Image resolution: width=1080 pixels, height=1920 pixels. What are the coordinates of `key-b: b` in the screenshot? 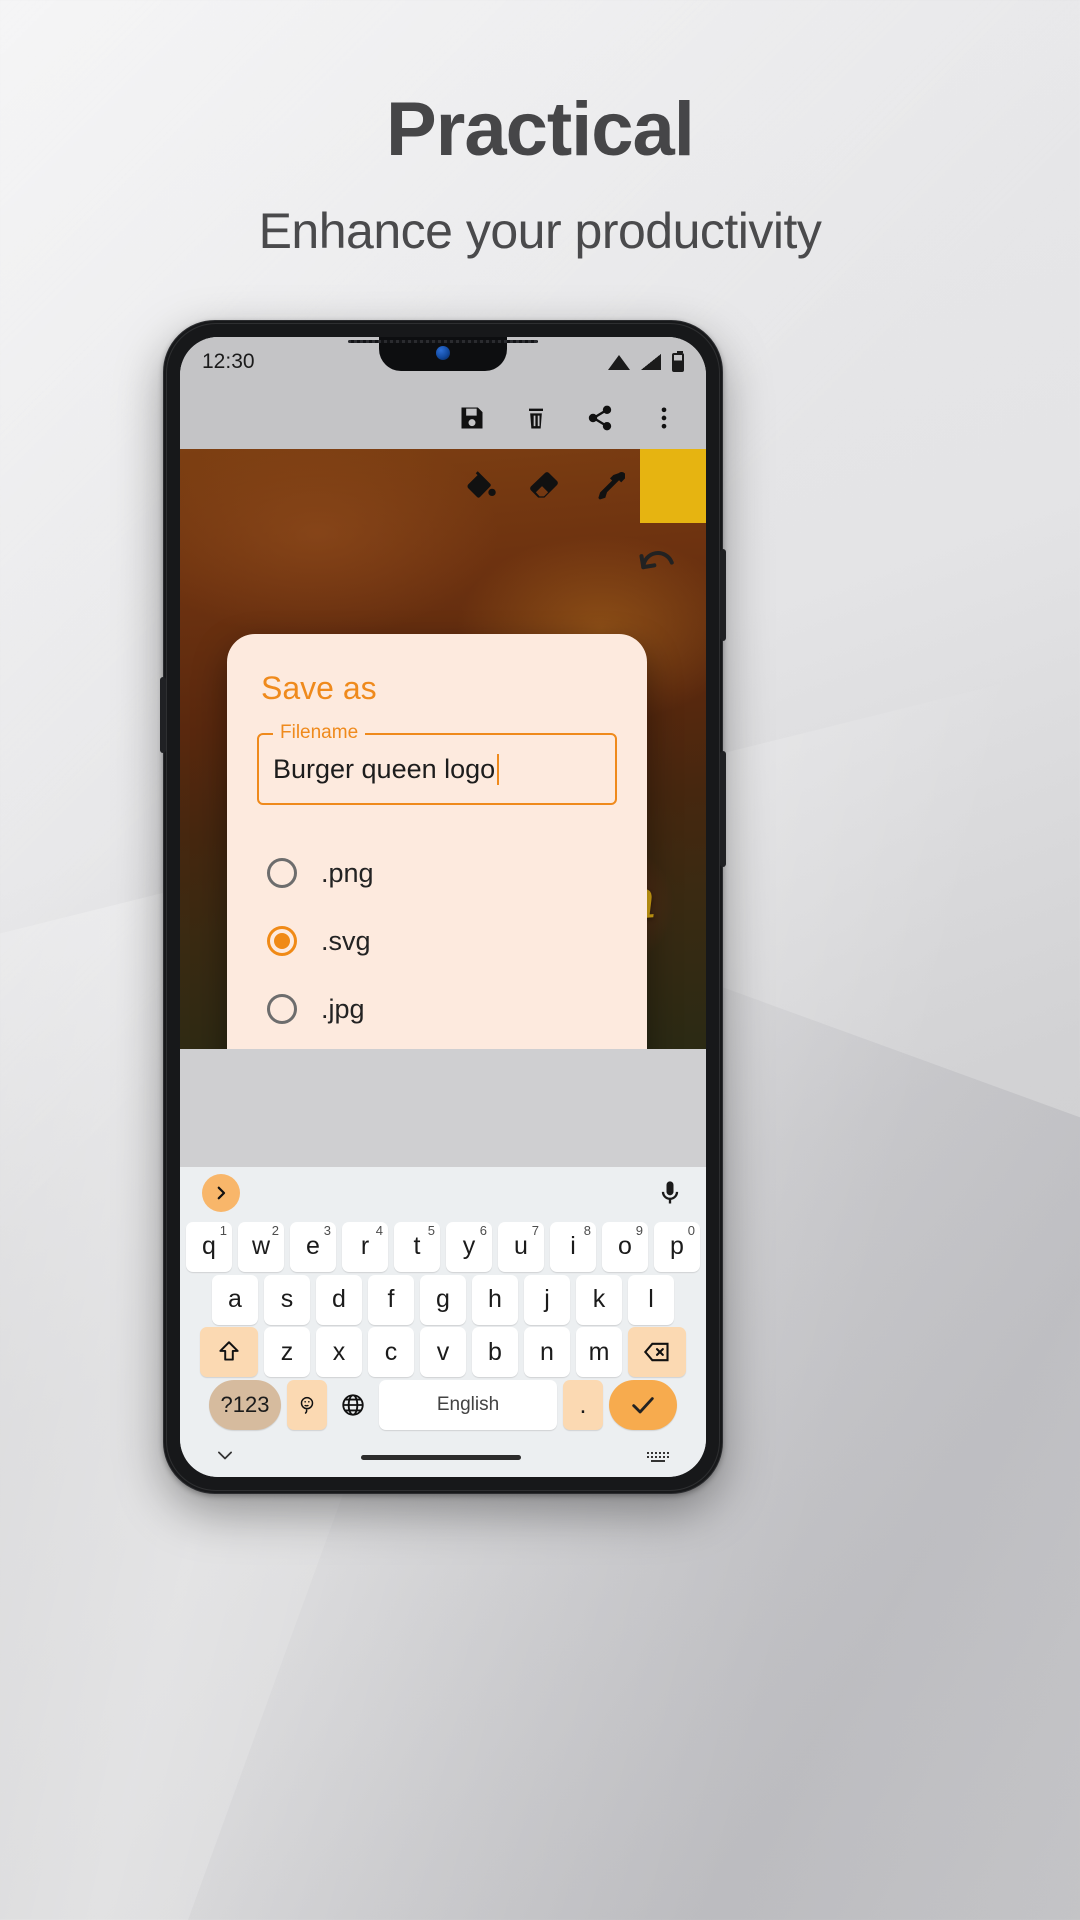 It's located at (495, 1352).